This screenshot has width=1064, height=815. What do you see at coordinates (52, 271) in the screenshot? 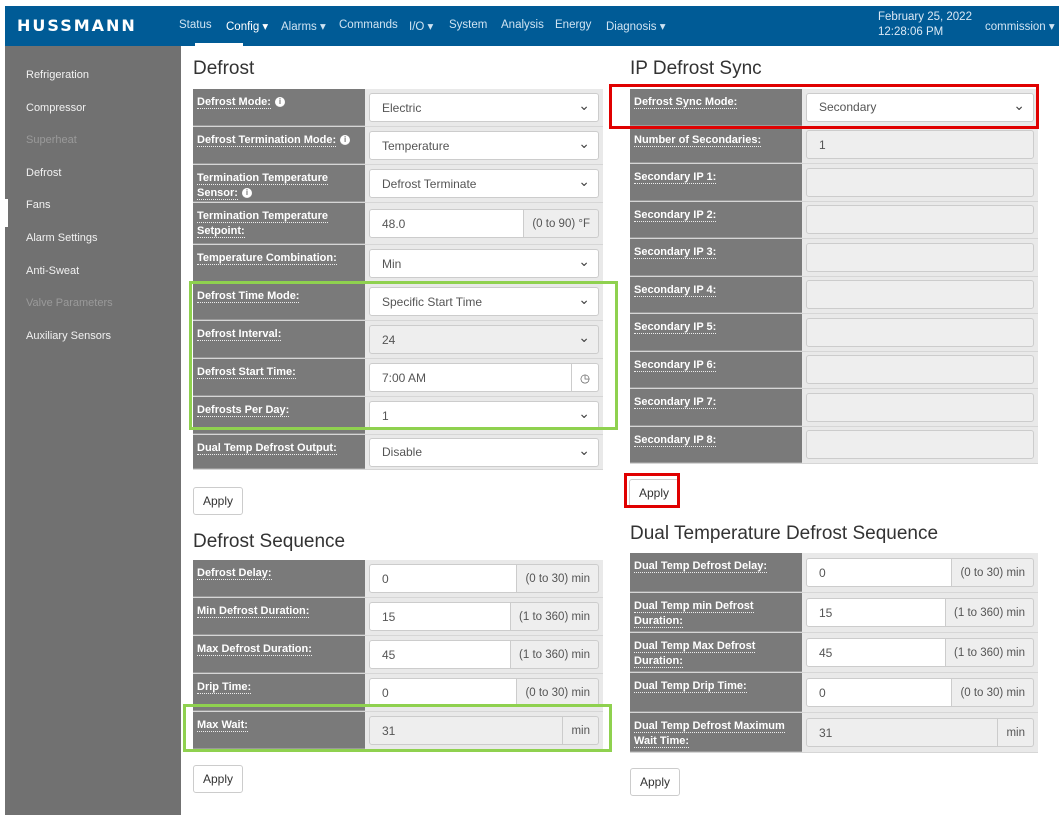
I see `sidebar-item-anti-sweat: Anti-Sweat` at bounding box center [52, 271].